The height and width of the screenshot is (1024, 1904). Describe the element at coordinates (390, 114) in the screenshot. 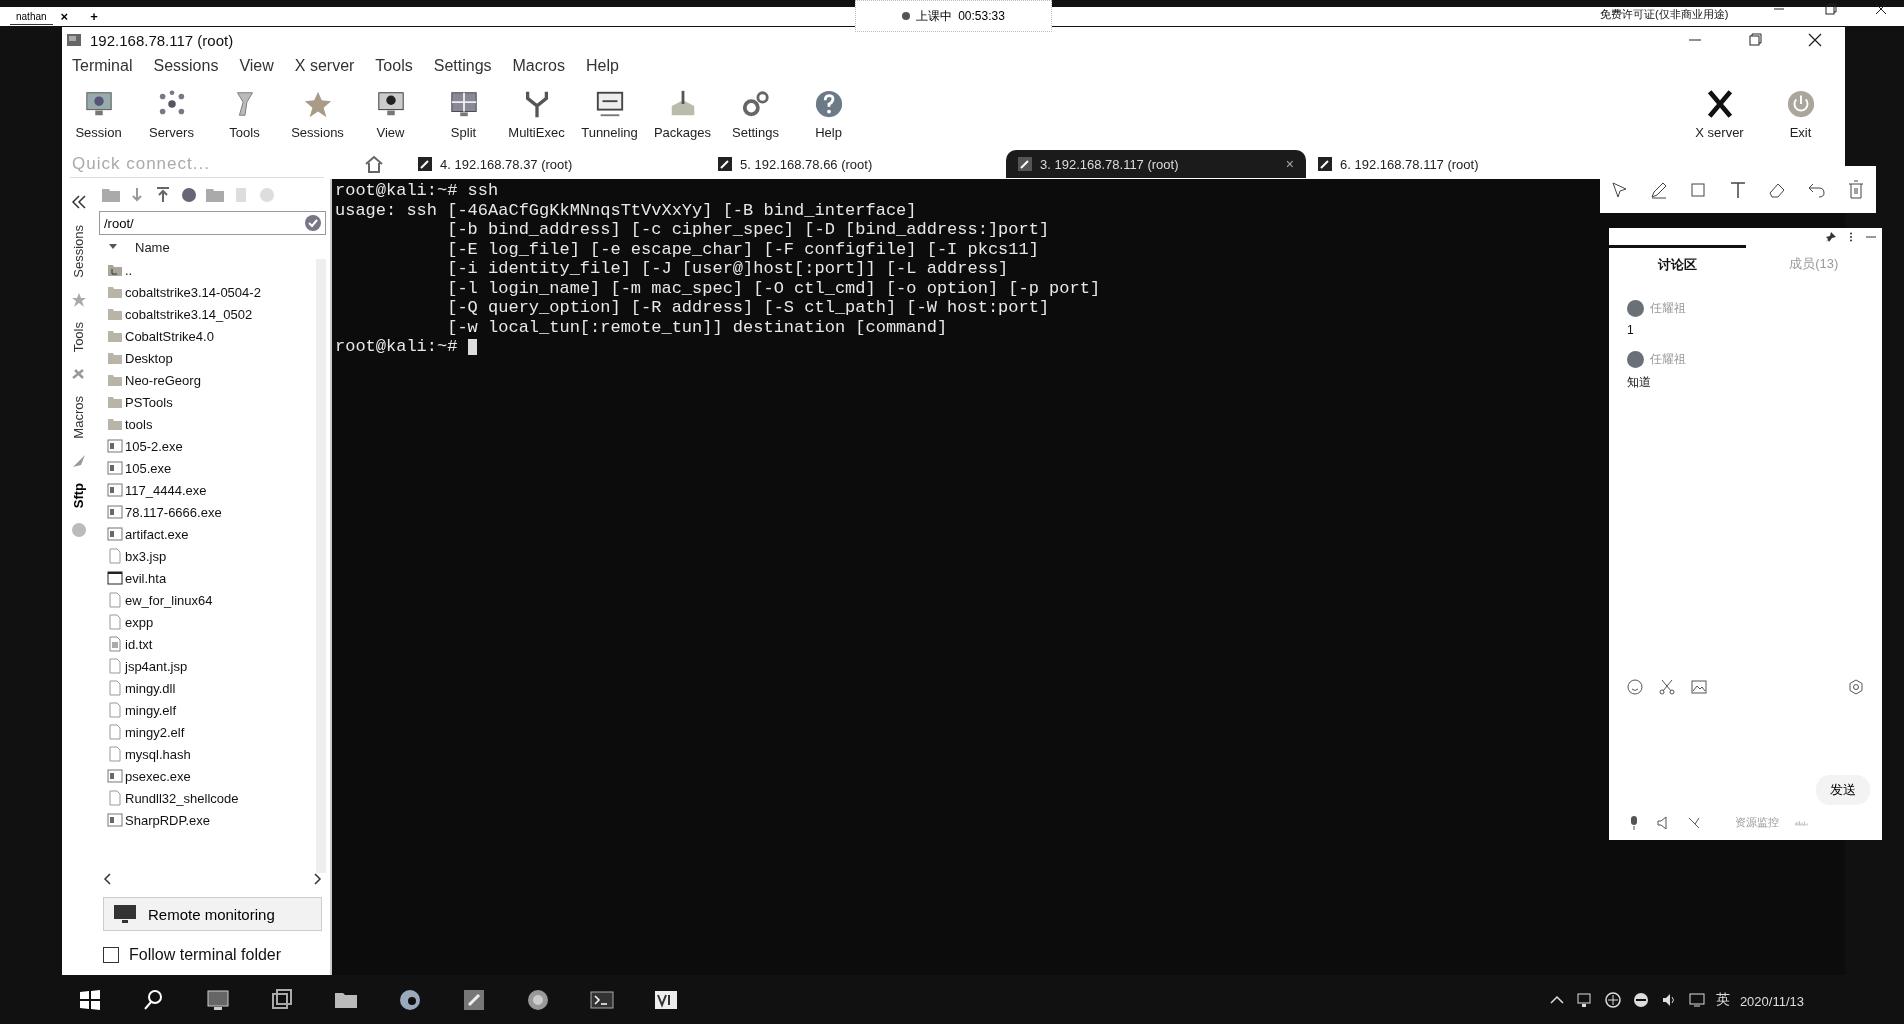

I see `toolbar-button: View` at that location.